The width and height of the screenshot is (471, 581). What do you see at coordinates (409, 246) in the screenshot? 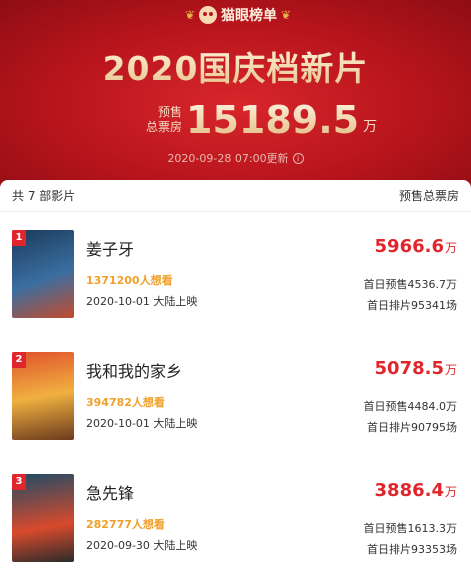
I see `box-value: 5966.6` at bounding box center [409, 246].